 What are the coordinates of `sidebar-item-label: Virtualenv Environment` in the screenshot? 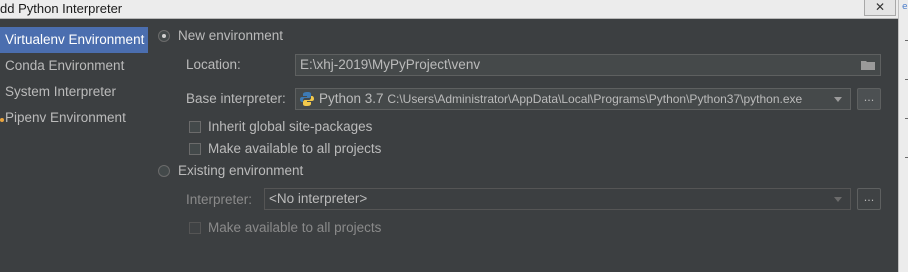 It's located at (75, 39).